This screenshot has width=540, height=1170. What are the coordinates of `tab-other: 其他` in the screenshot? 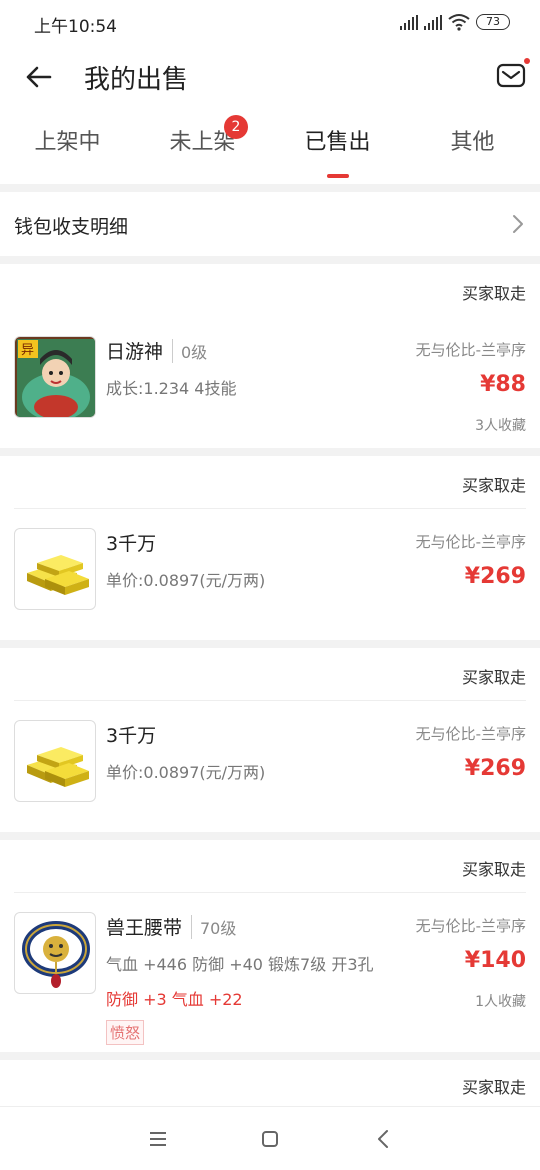 It's located at (472, 146).